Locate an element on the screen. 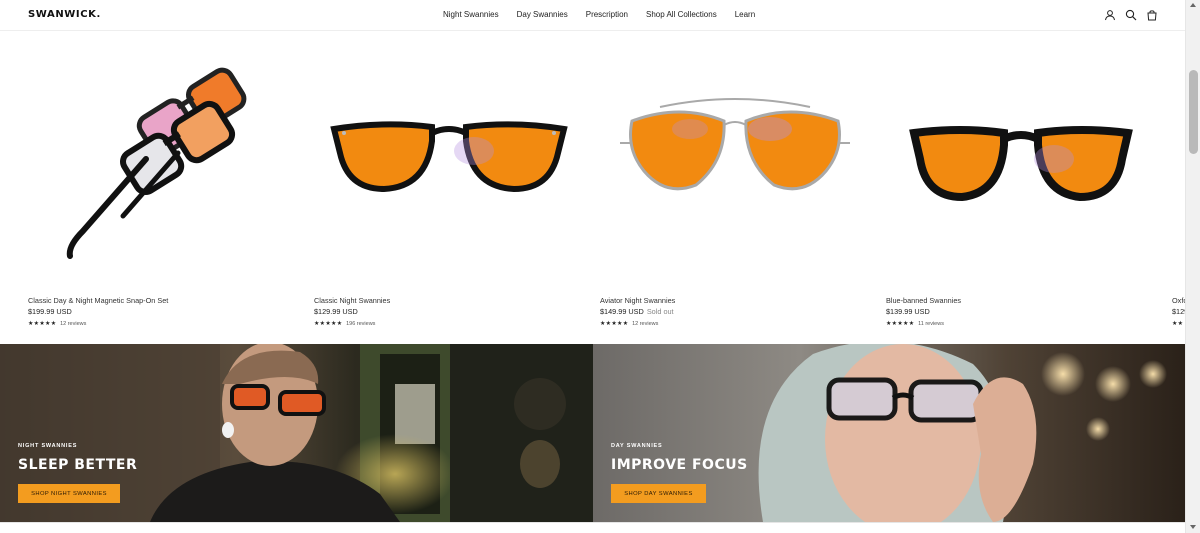  product-title: Blue-banned Swannies is located at coordinates (923, 300).